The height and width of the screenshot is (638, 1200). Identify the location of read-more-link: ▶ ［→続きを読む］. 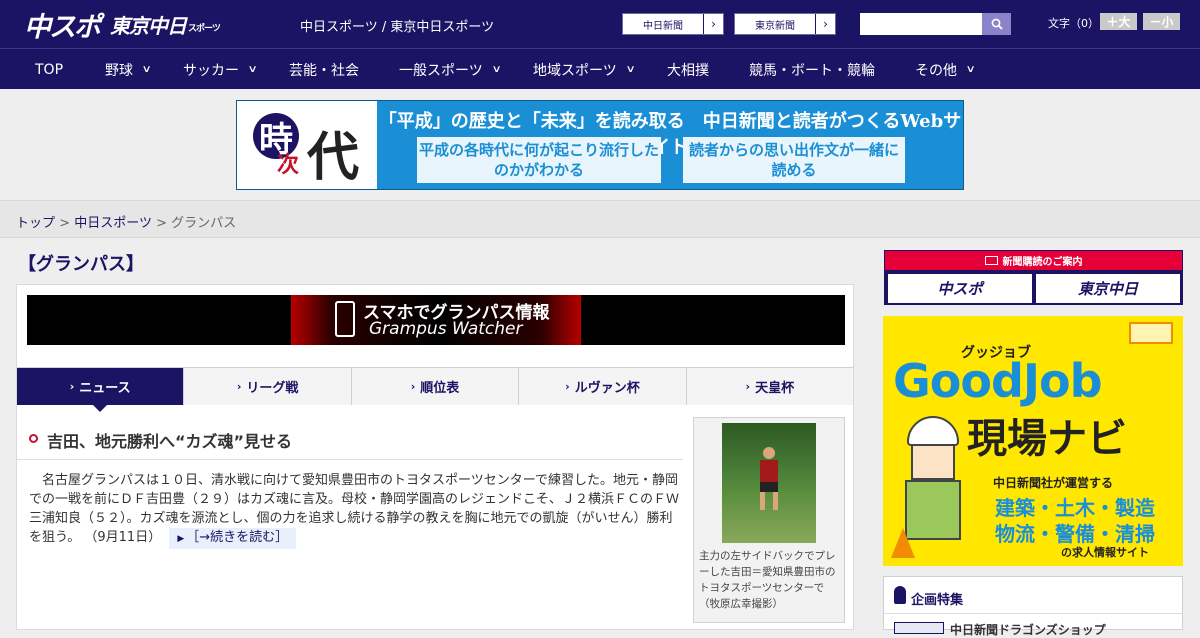
(233, 538).